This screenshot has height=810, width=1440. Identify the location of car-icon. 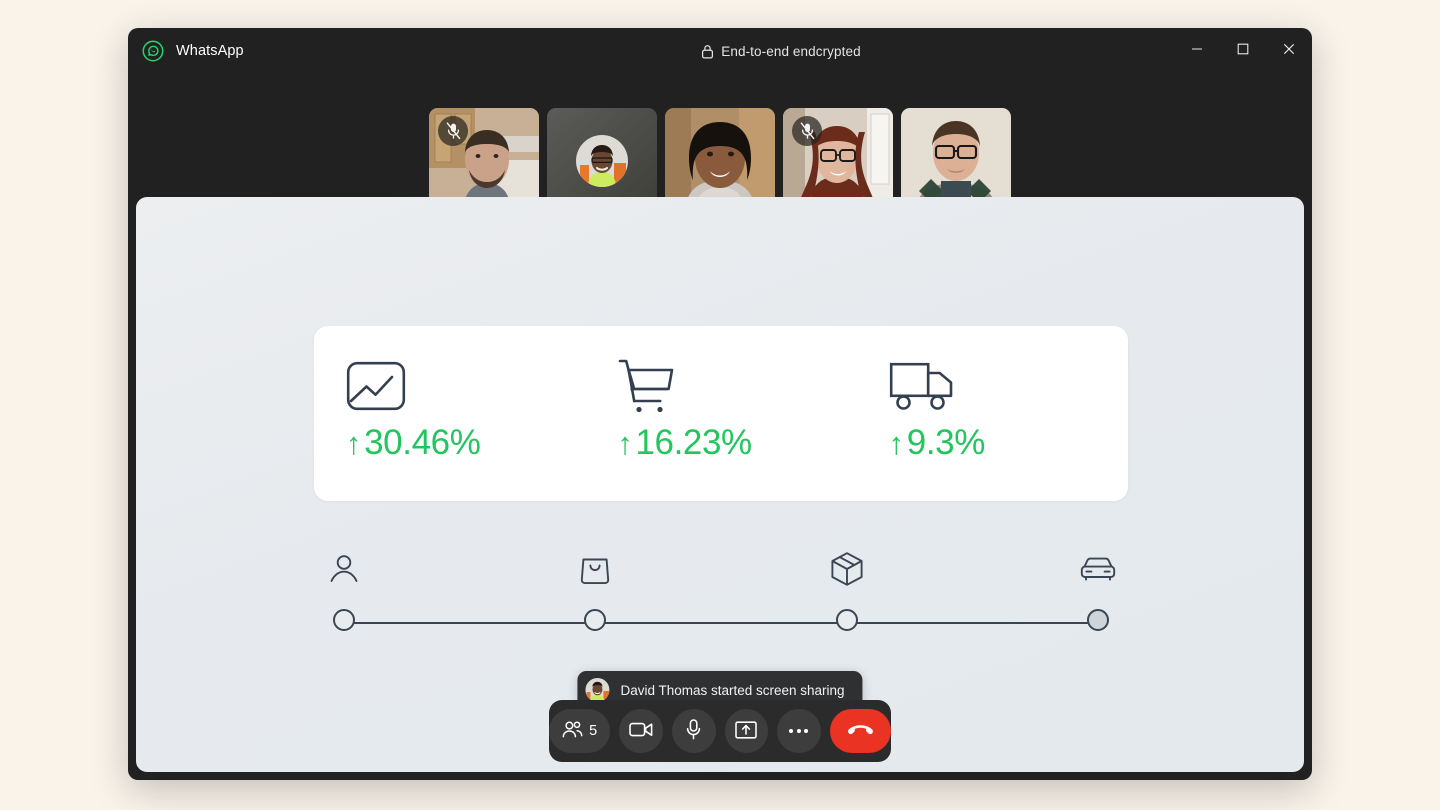
(1098, 571).